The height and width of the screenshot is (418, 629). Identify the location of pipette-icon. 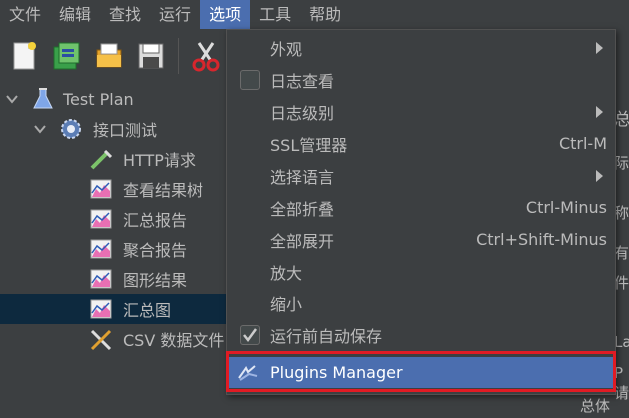
(101, 159).